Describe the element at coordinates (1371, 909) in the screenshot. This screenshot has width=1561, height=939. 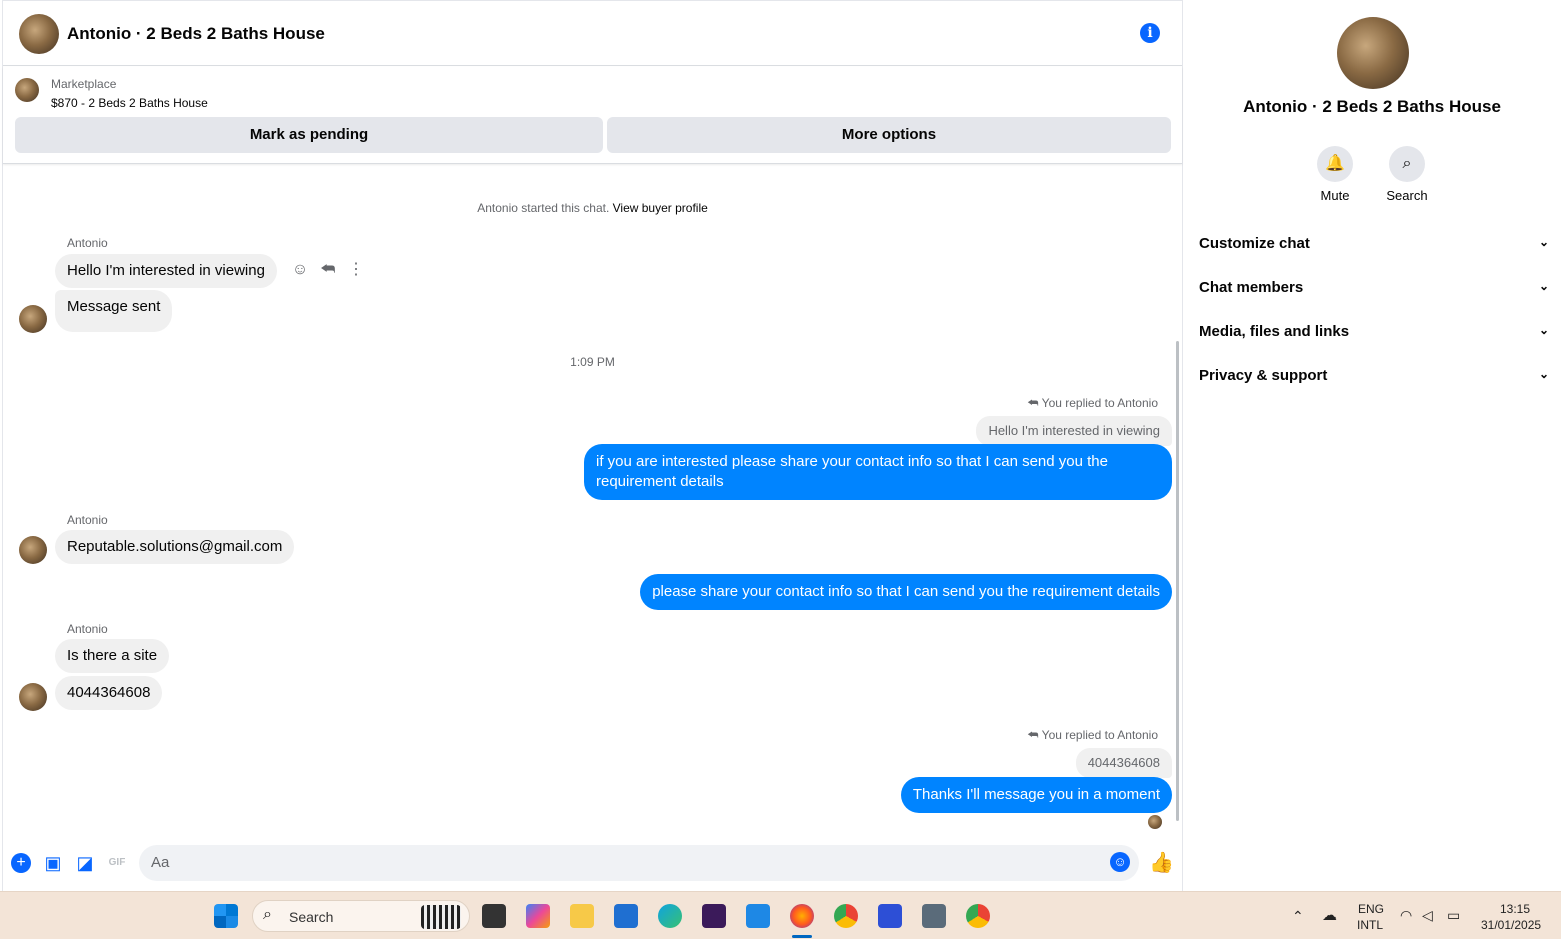
I see `language-code: ENG` at that location.